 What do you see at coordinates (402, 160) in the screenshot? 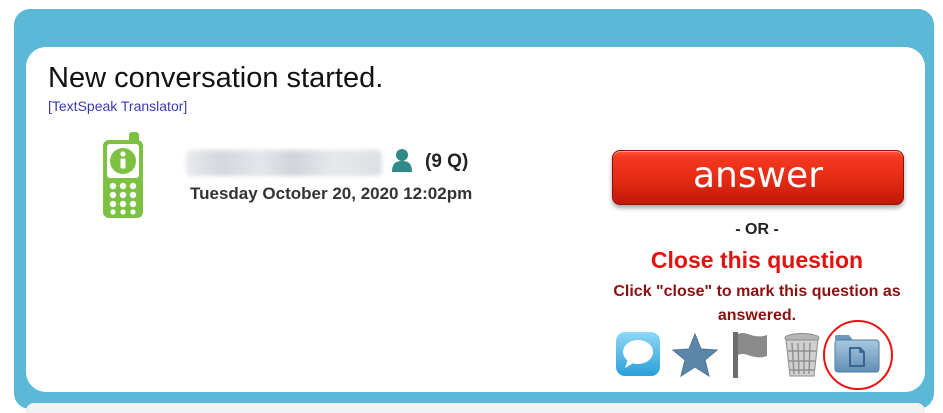
I see `person-icon` at bounding box center [402, 160].